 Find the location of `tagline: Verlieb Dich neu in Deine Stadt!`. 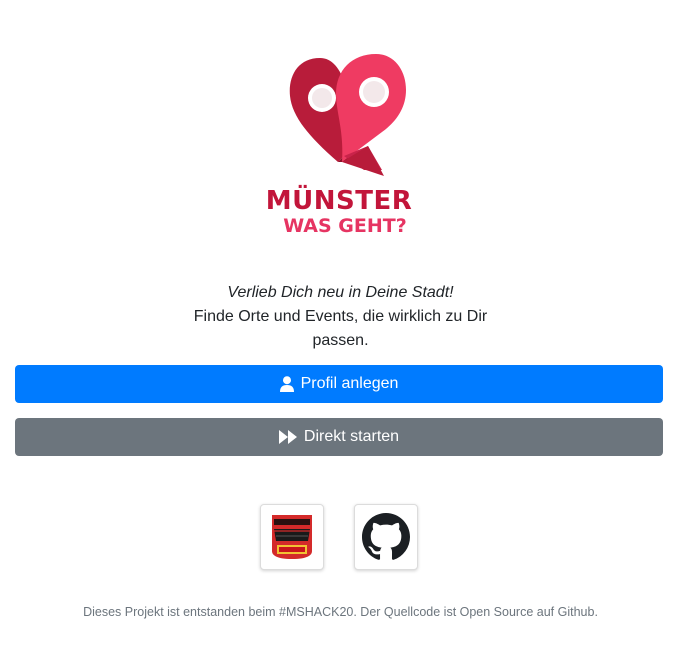

tagline: Verlieb Dich neu in Deine Stadt! is located at coordinates (340, 292).